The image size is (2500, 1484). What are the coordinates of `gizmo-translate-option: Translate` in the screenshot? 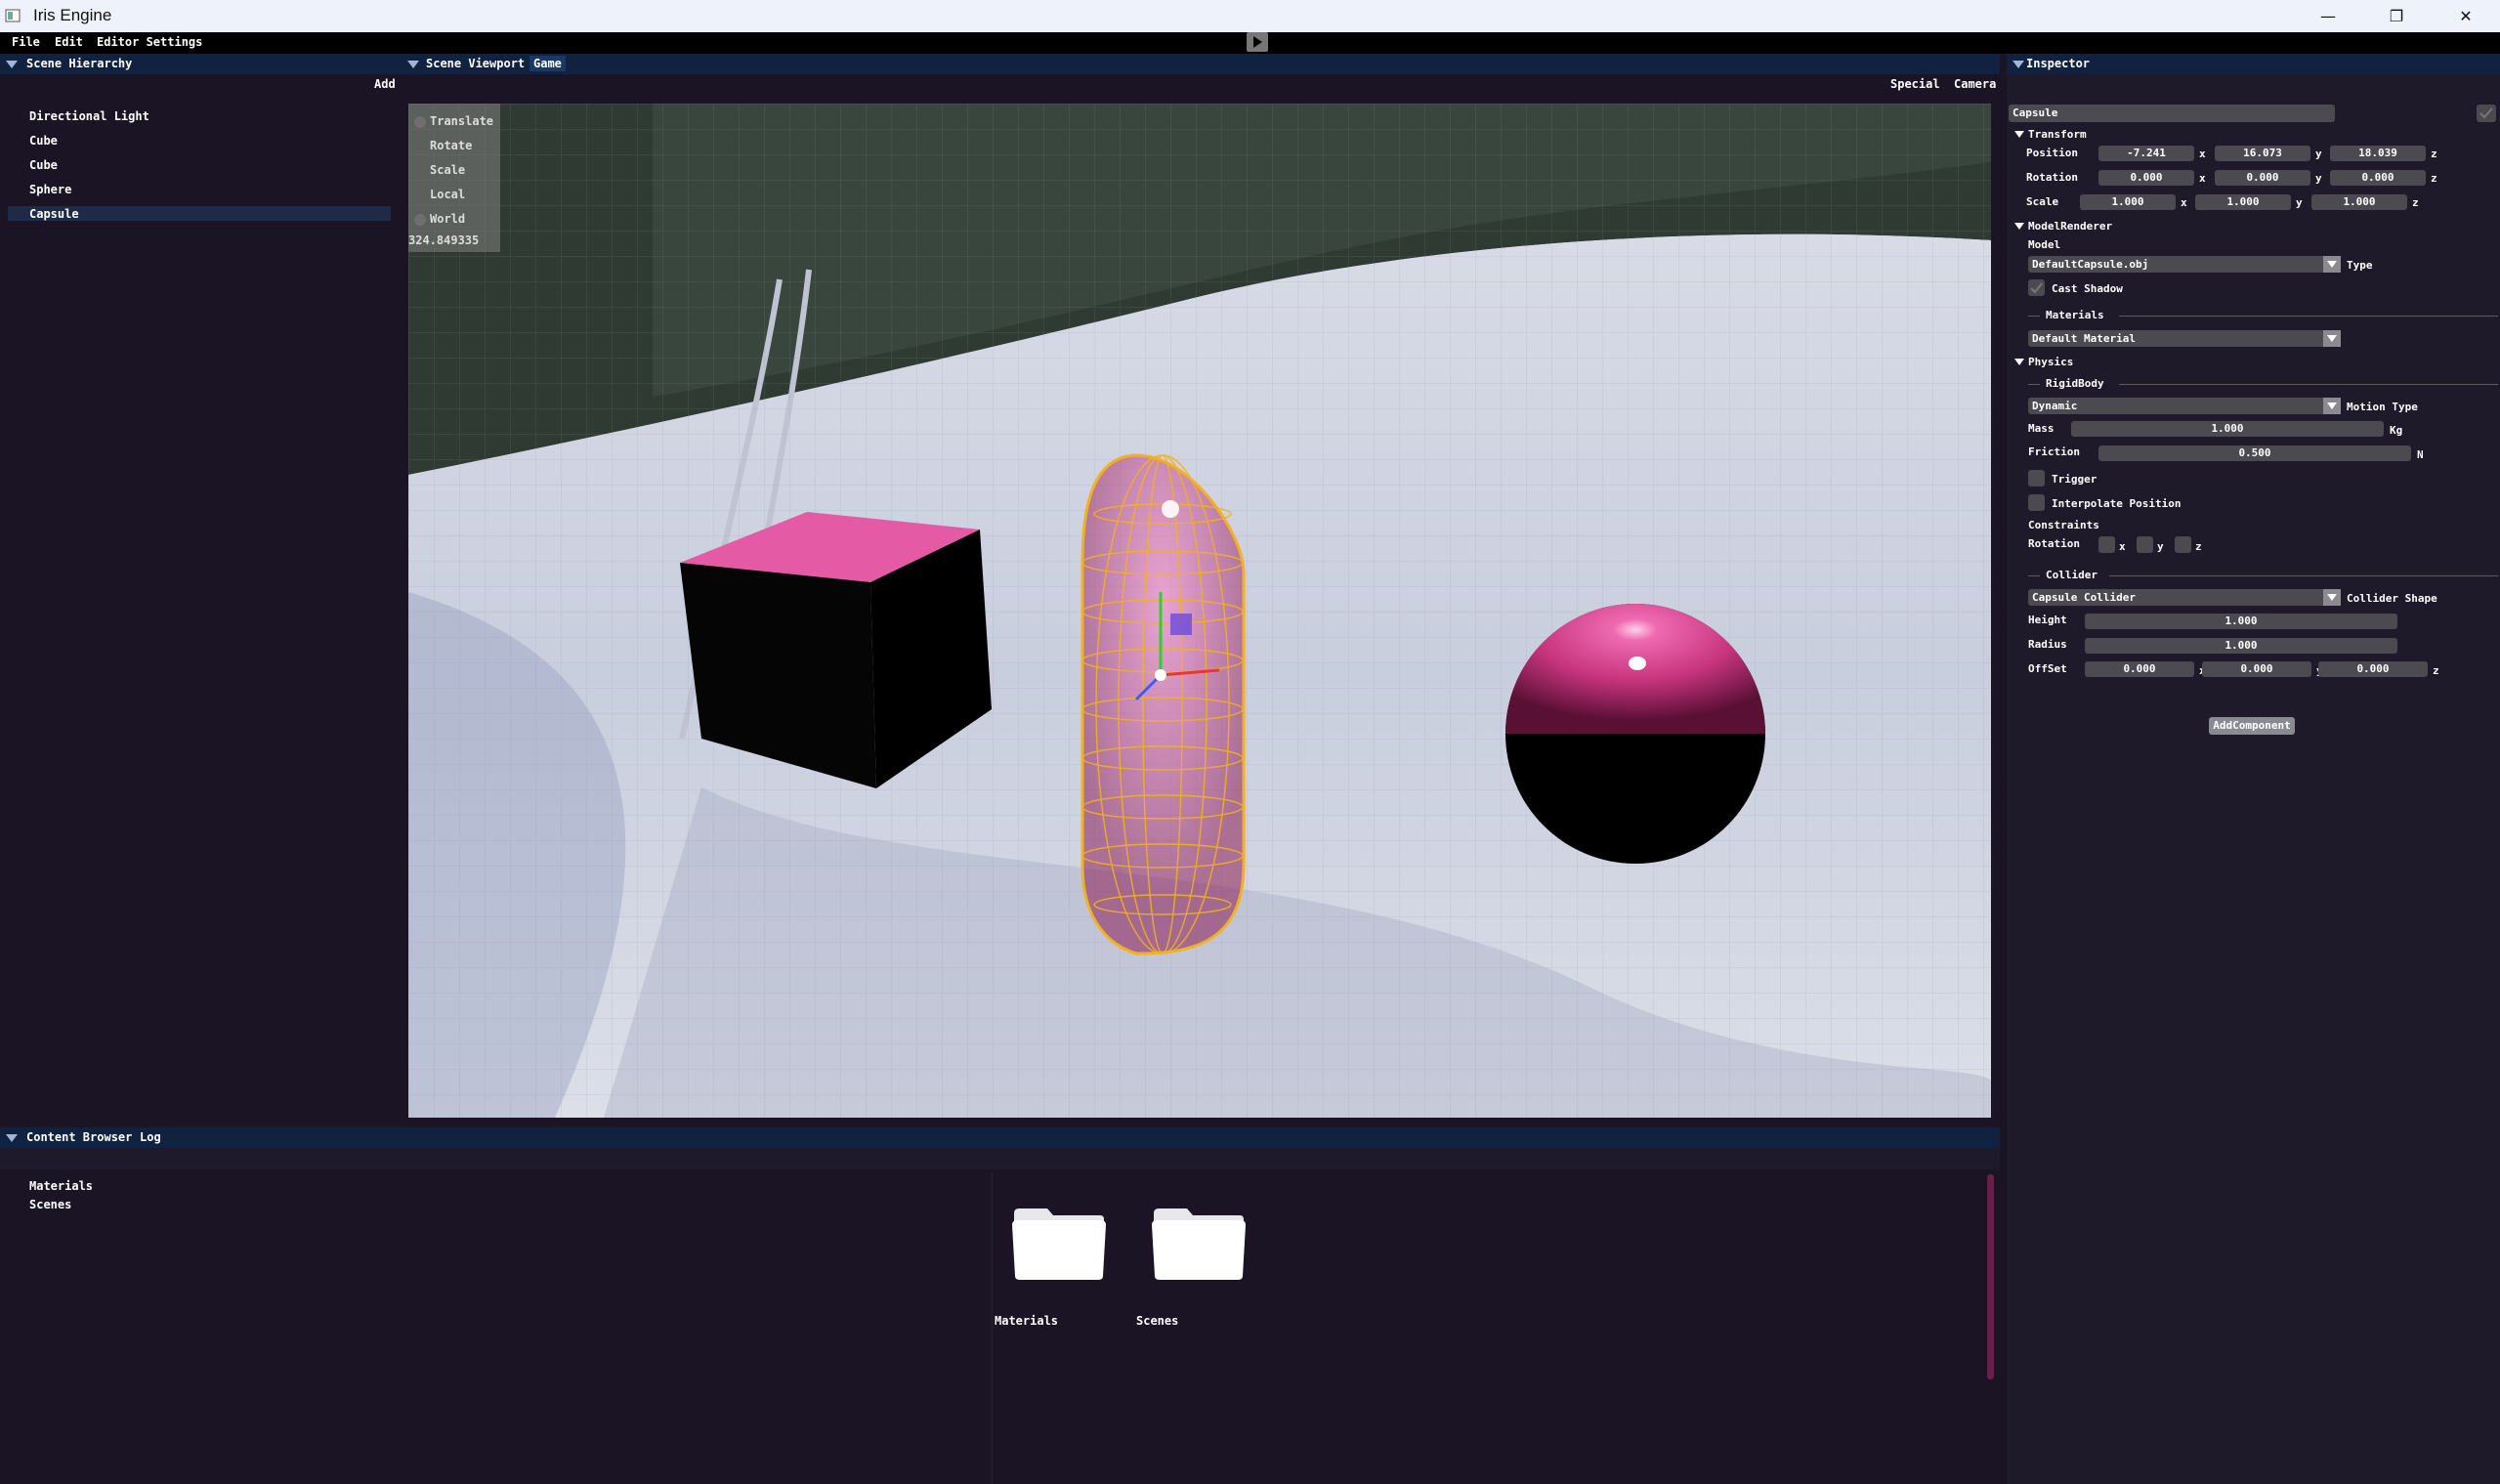 It's located at (453, 121).